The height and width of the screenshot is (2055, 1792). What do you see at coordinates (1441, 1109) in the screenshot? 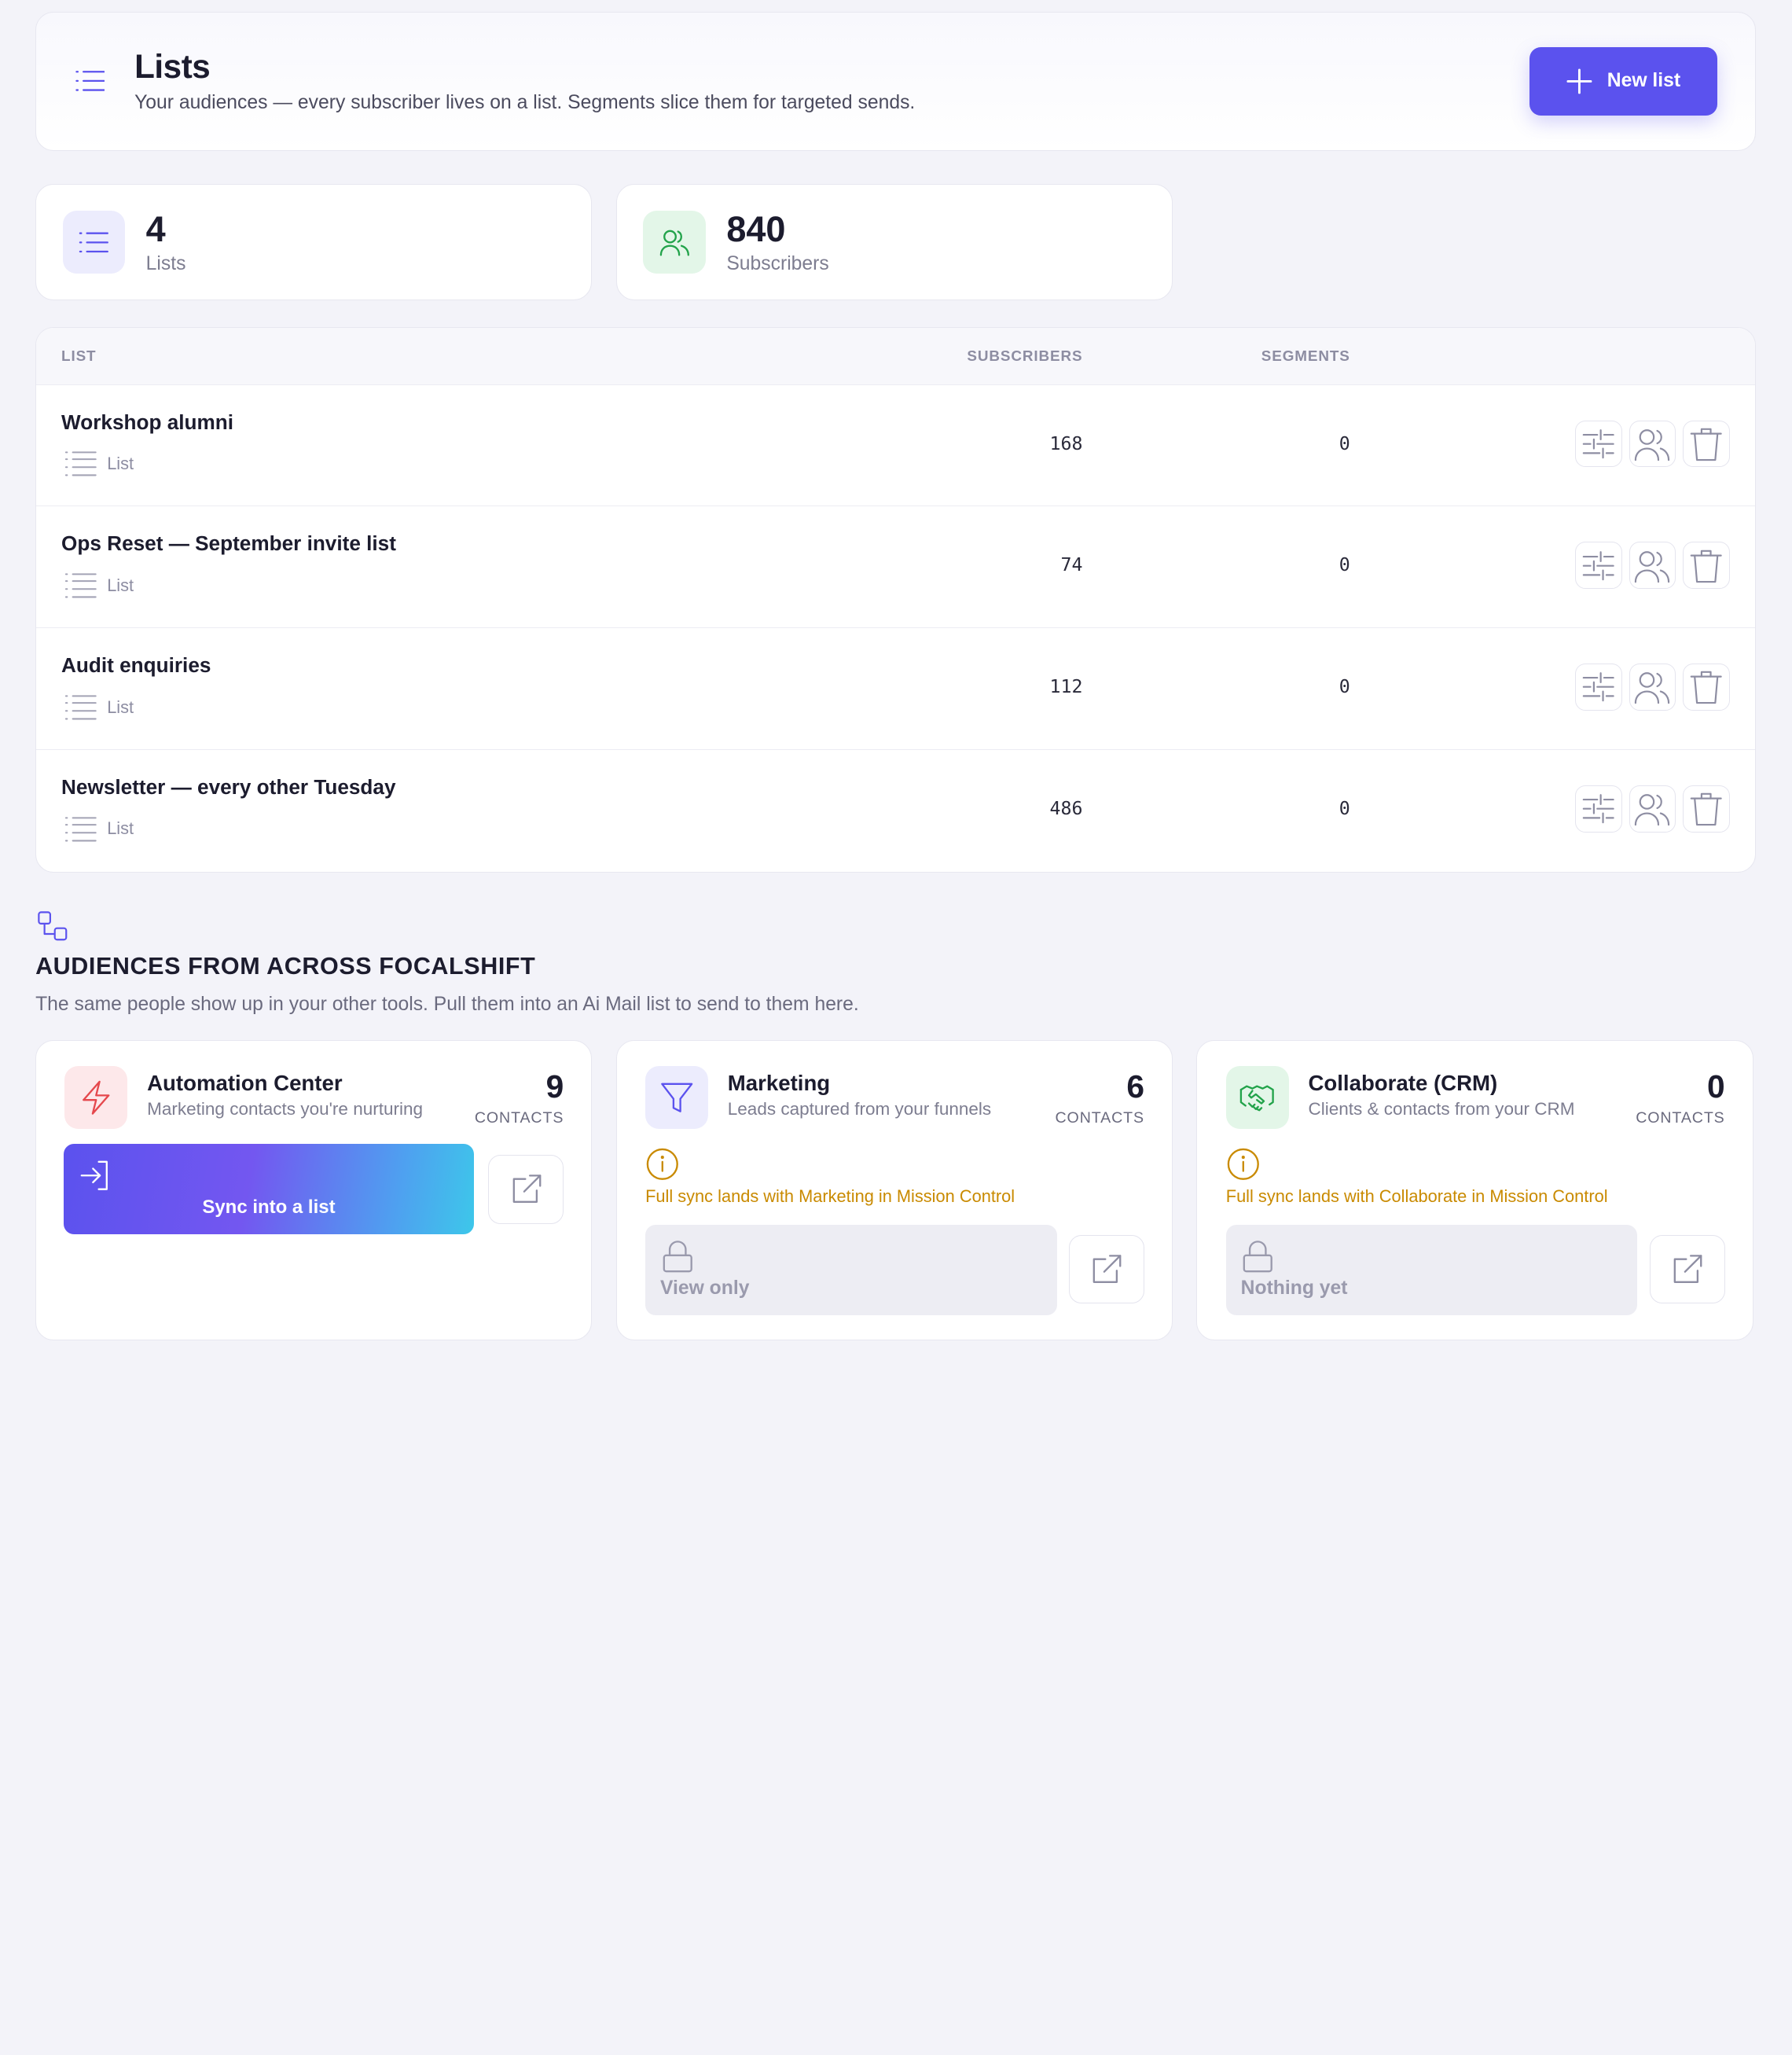
I see `card-subtitle: Clients & contacts from your CRM` at bounding box center [1441, 1109].